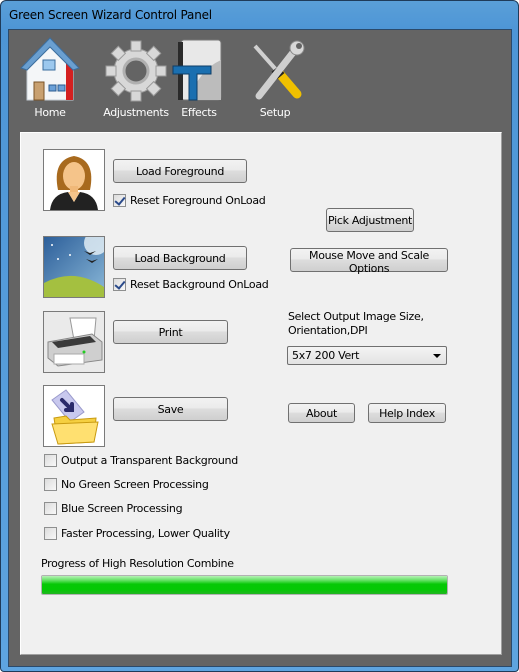 This screenshot has width=519, height=672. Describe the element at coordinates (328, 330) in the screenshot. I see `output-size-label-line2: Orientation,DPI` at that location.